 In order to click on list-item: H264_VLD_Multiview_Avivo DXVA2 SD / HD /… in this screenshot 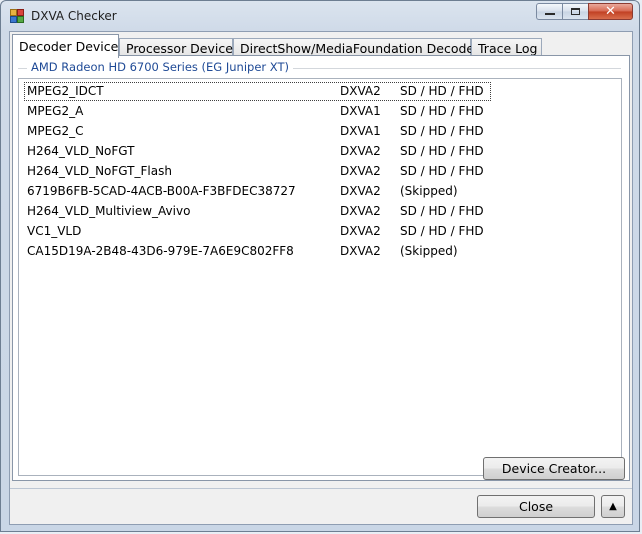, I will do `click(320, 212)`.